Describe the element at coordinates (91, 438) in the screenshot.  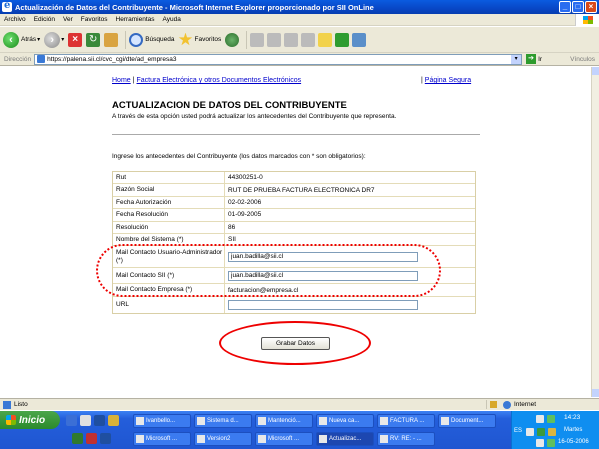
I see `quicklaunch-access-icon` at that location.